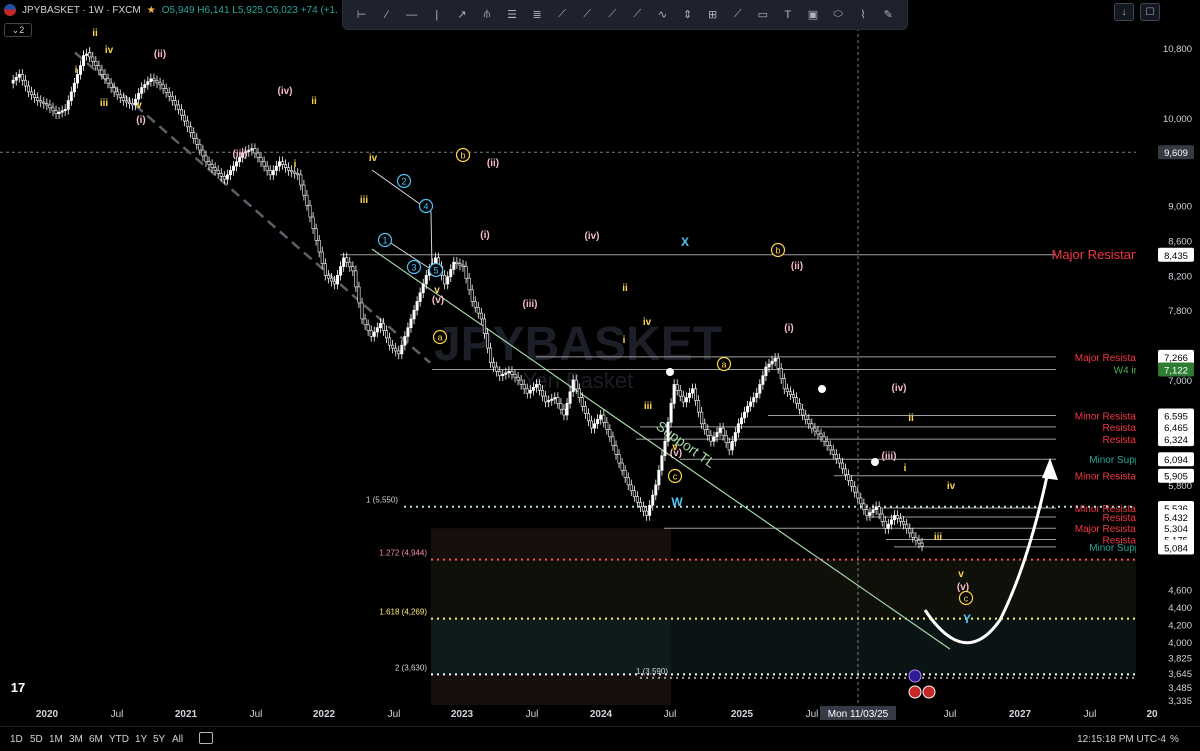  What do you see at coordinates (76, 739) in the screenshot?
I see `range-3m: 3M` at bounding box center [76, 739].